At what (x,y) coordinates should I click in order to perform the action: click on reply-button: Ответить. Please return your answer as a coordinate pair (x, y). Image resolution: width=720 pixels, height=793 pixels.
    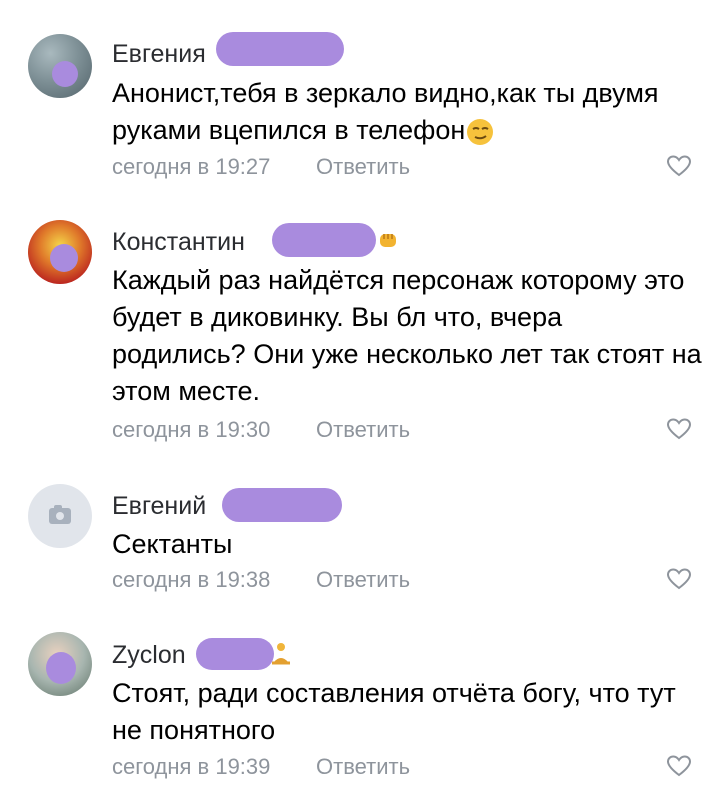
    Looking at the image, I should click on (363, 767).